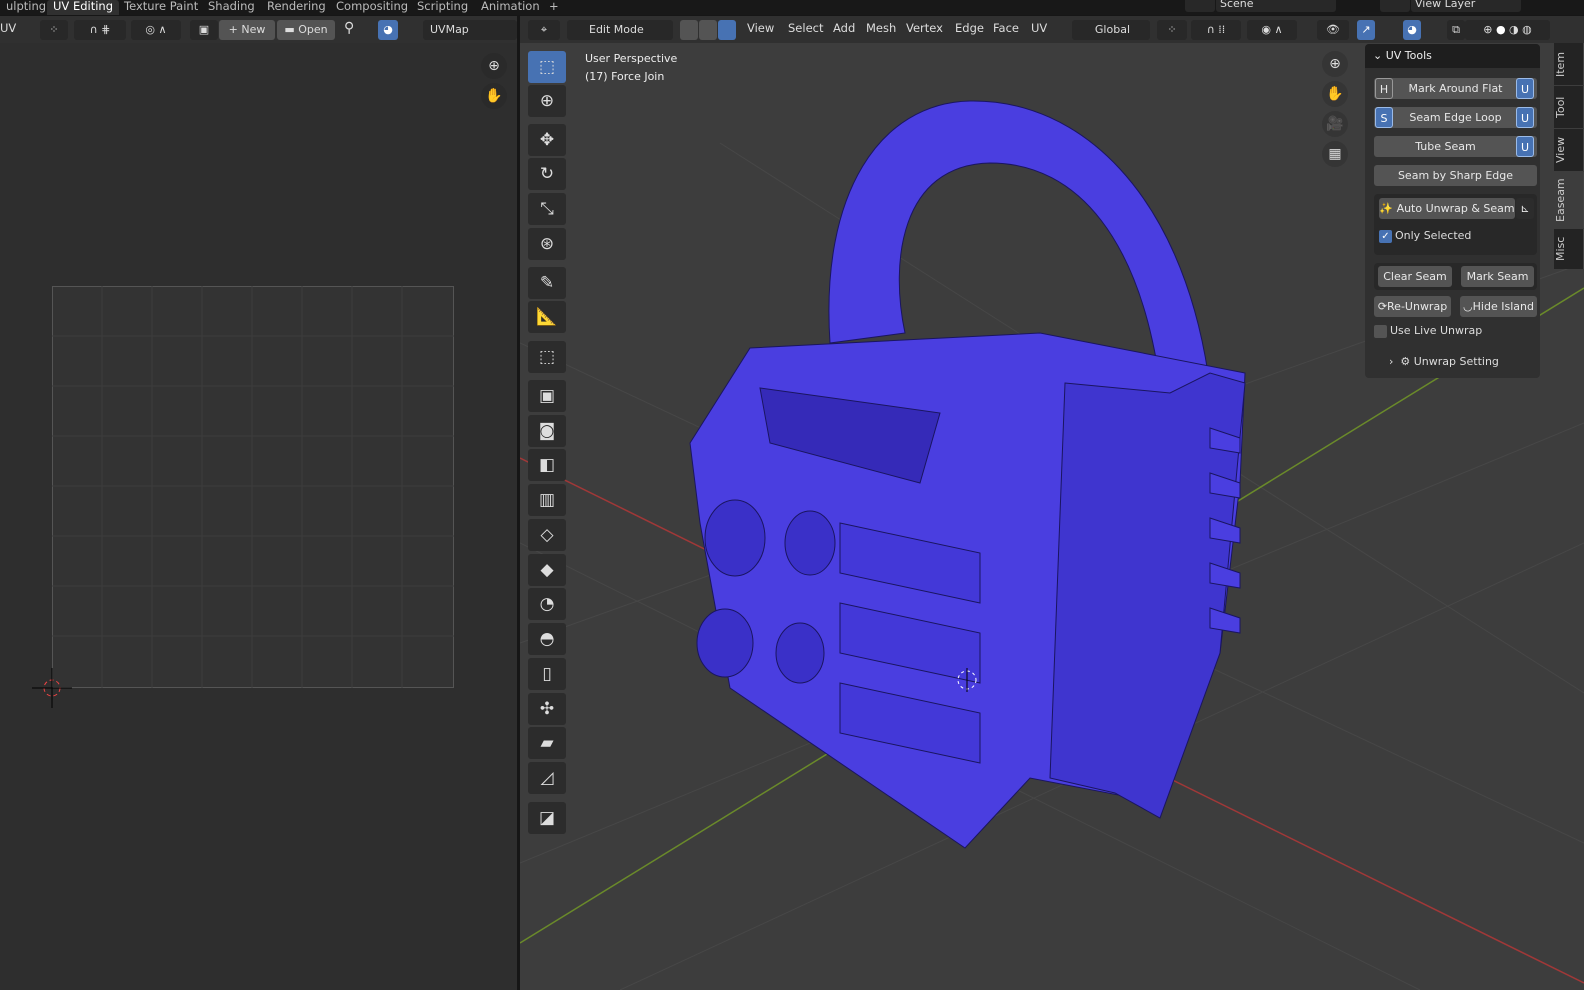 Image resolution: width=1584 pixels, height=990 pixels. I want to click on sidebar-tab-tool: Tool, so click(1569, 107).